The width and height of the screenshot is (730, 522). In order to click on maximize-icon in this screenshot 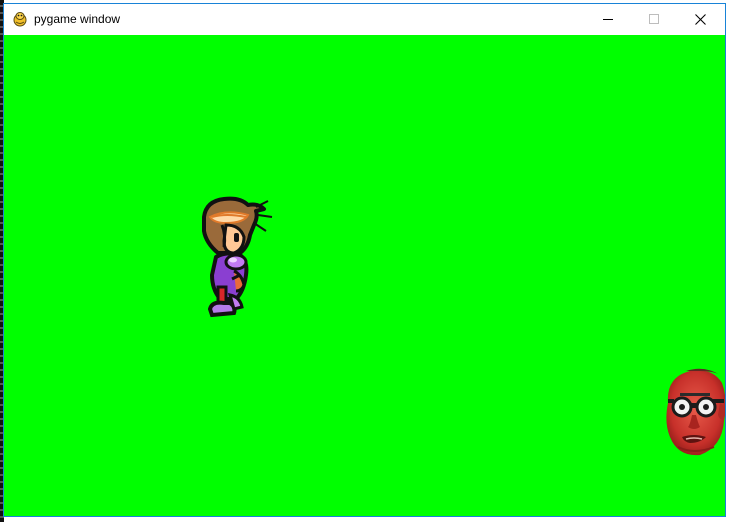, I will do `click(654, 19)`.